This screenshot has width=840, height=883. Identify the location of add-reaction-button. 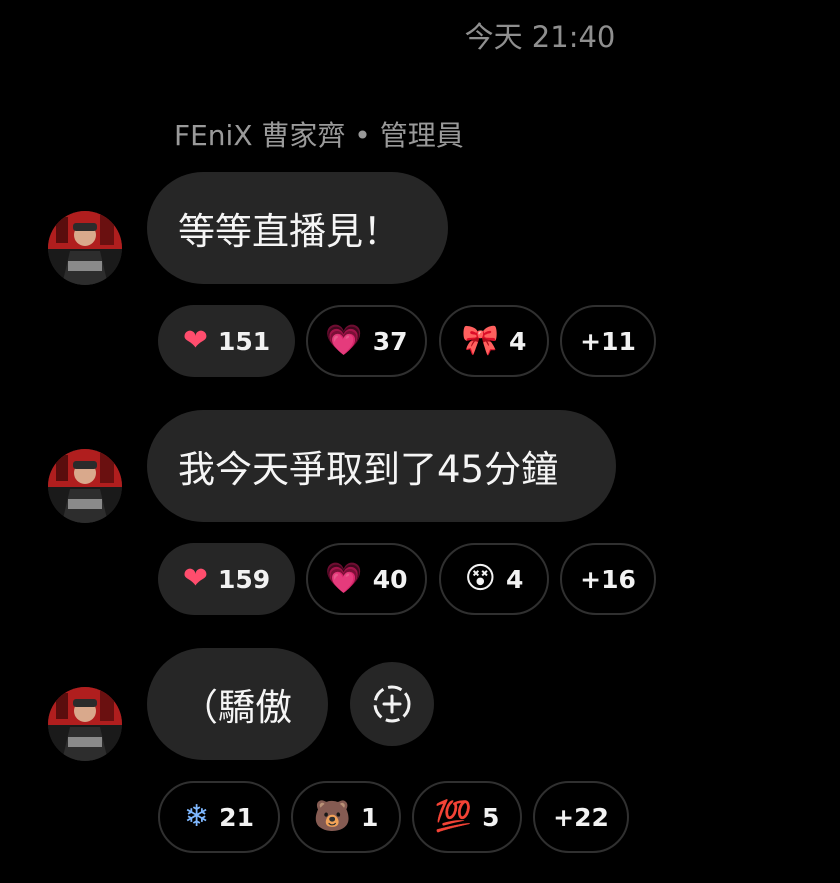
(392, 704).